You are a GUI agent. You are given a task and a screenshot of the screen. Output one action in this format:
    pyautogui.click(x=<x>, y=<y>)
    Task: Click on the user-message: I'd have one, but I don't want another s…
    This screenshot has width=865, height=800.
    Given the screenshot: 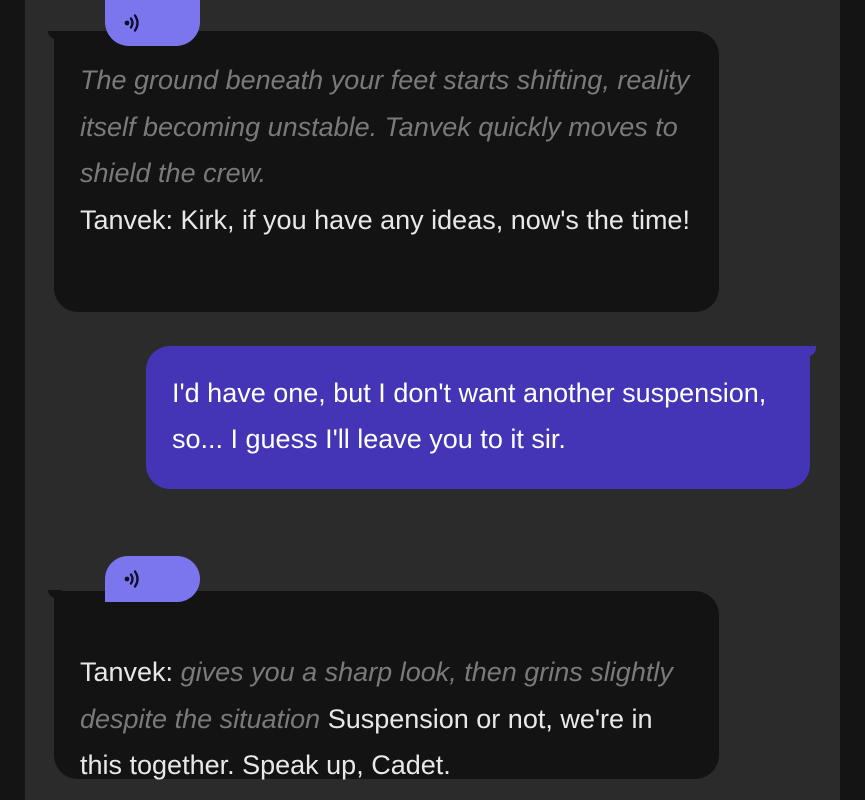 What is the action you would take?
    pyautogui.click(x=481, y=417)
    